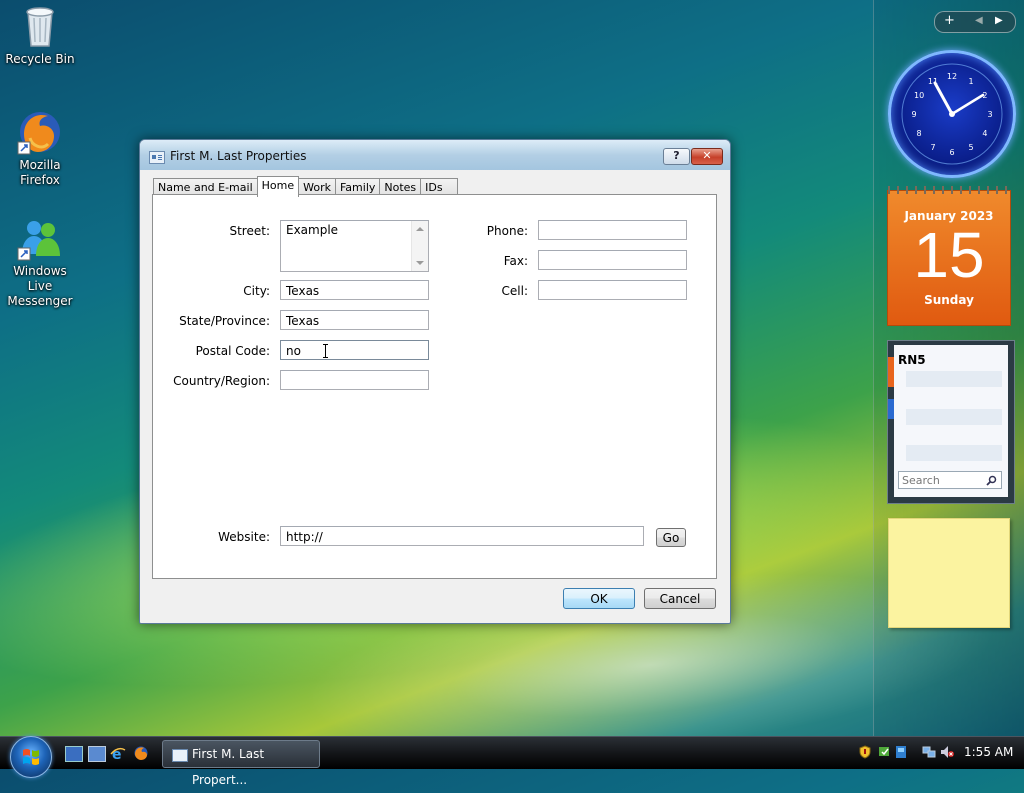  I want to click on calendar-binding, so click(949, 190).